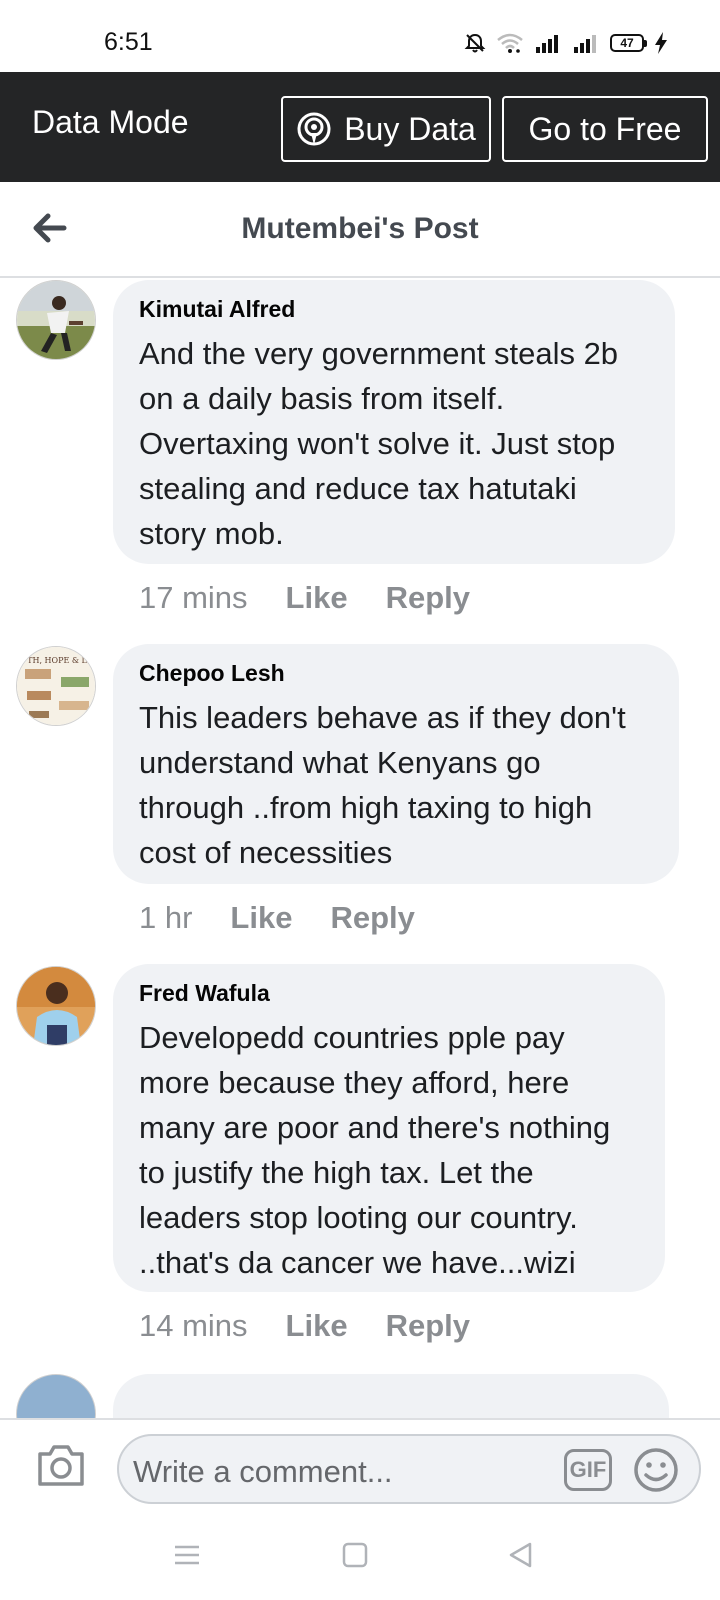  Describe the element at coordinates (409, 1469) in the screenshot. I see `comment-input: Write a comment... GIF` at that location.